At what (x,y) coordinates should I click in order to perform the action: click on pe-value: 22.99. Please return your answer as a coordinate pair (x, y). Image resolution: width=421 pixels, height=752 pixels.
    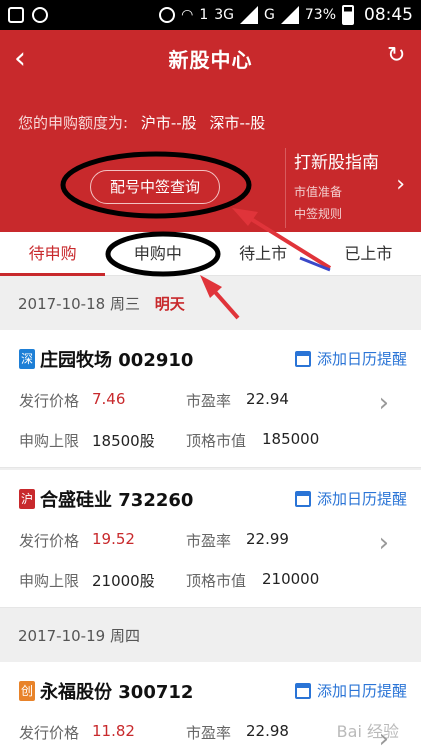
    Looking at the image, I should click on (267, 539).